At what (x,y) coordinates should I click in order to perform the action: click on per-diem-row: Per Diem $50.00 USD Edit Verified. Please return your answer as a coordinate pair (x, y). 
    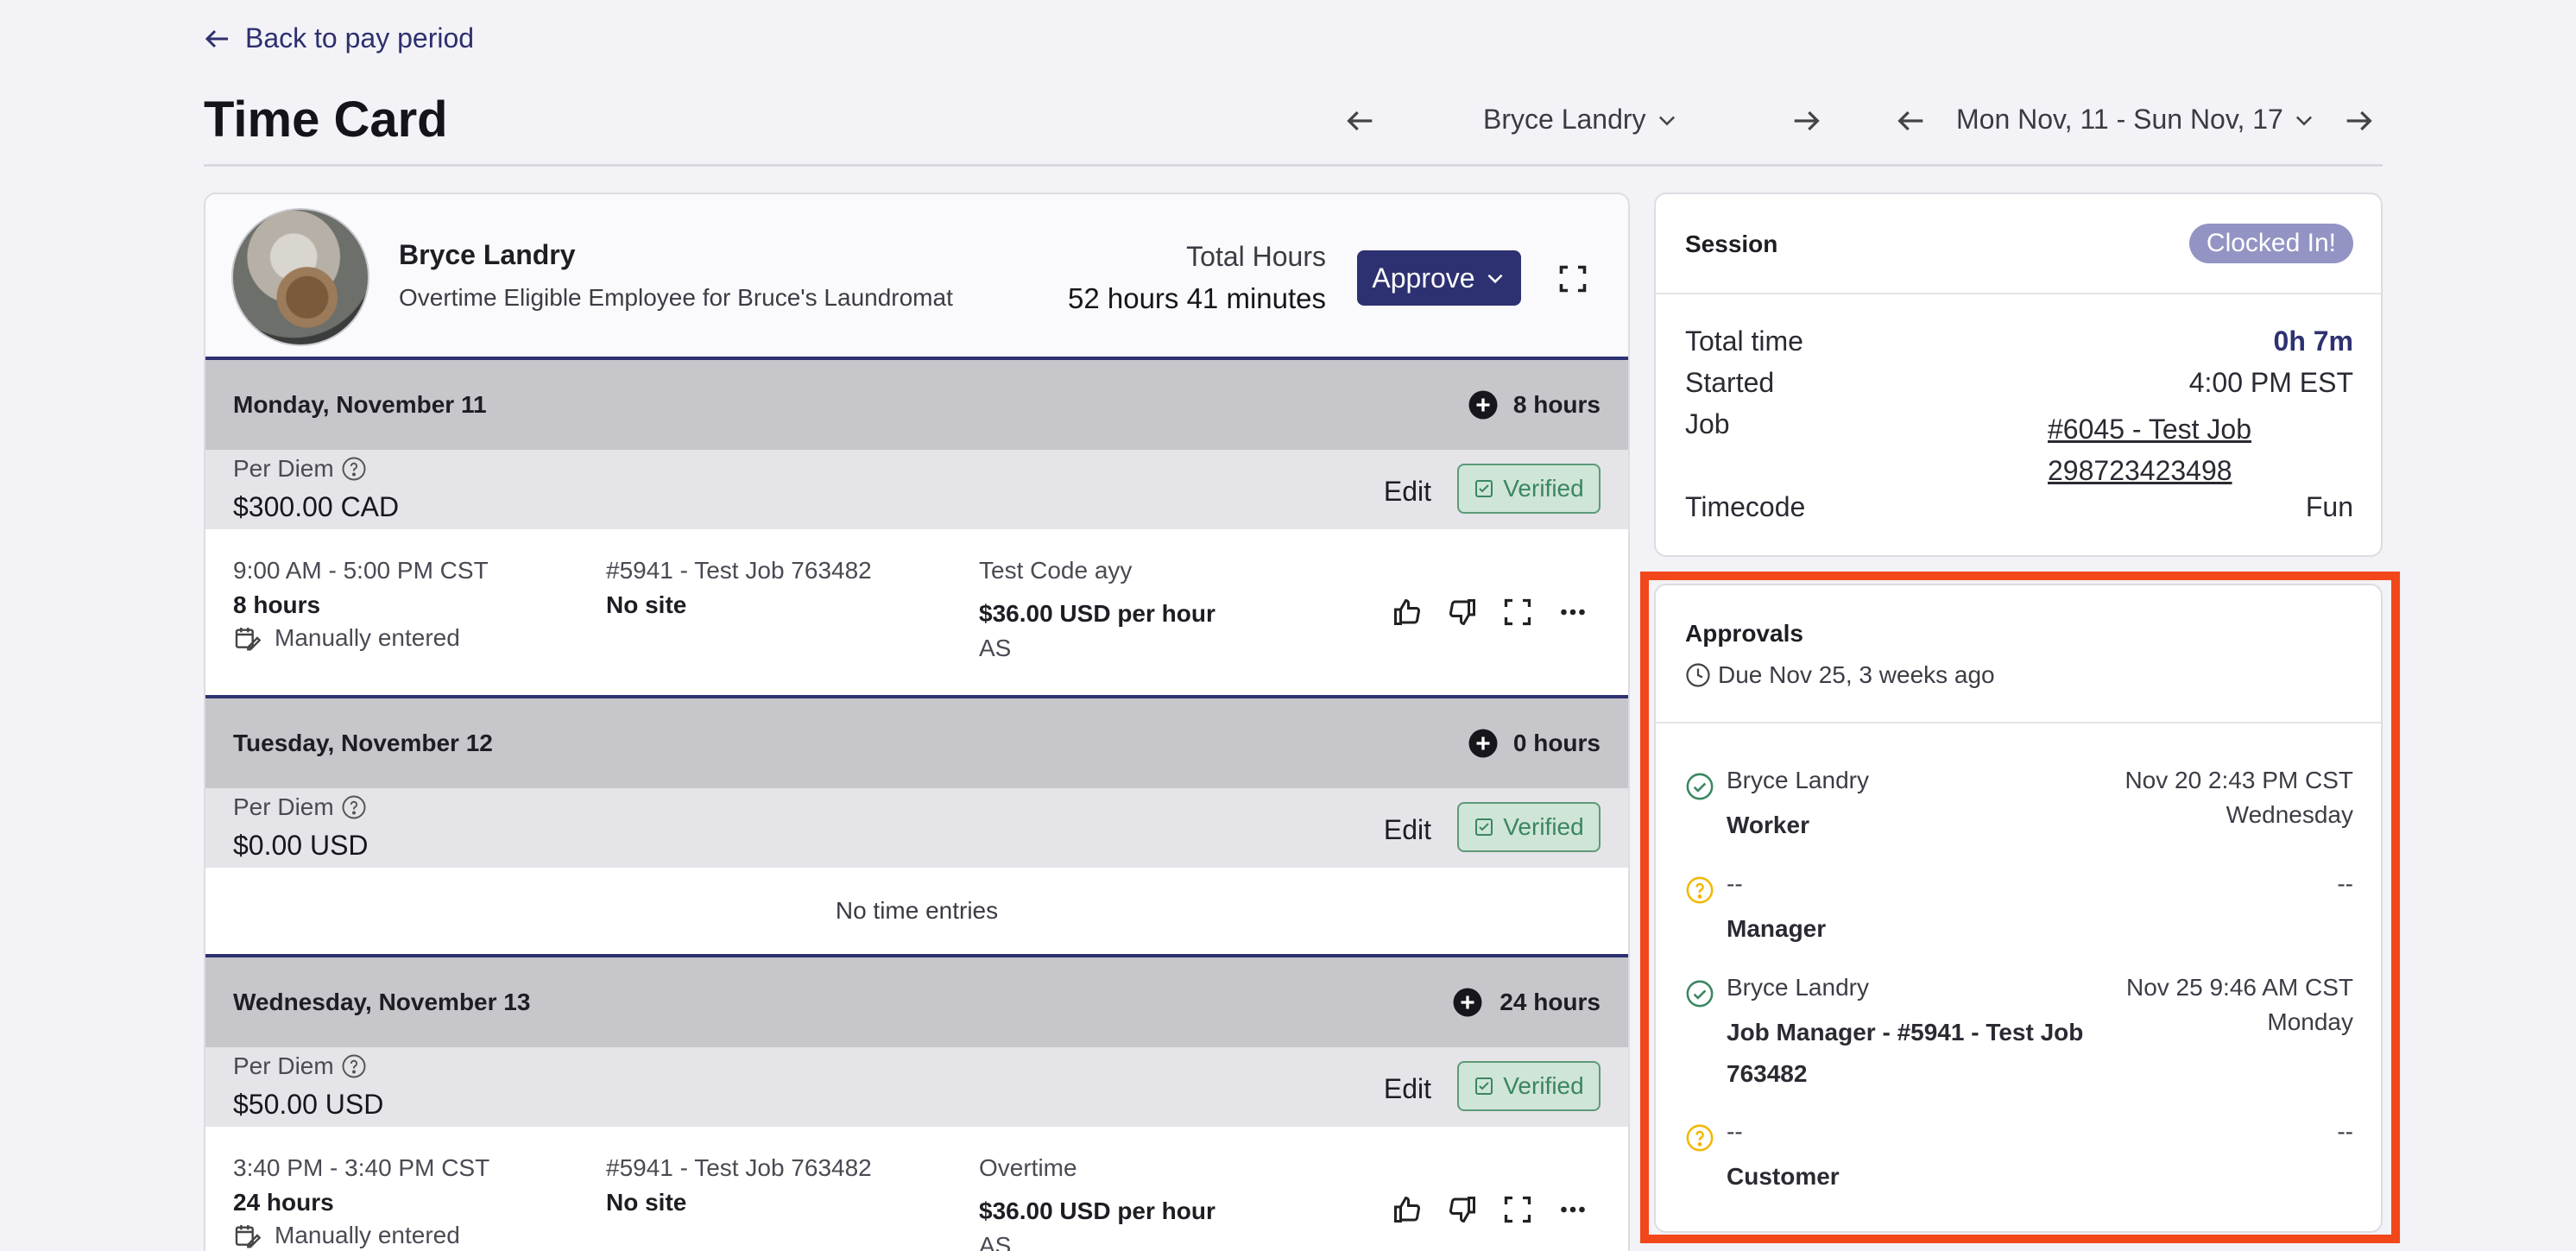
    Looking at the image, I should click on (916, 1087).